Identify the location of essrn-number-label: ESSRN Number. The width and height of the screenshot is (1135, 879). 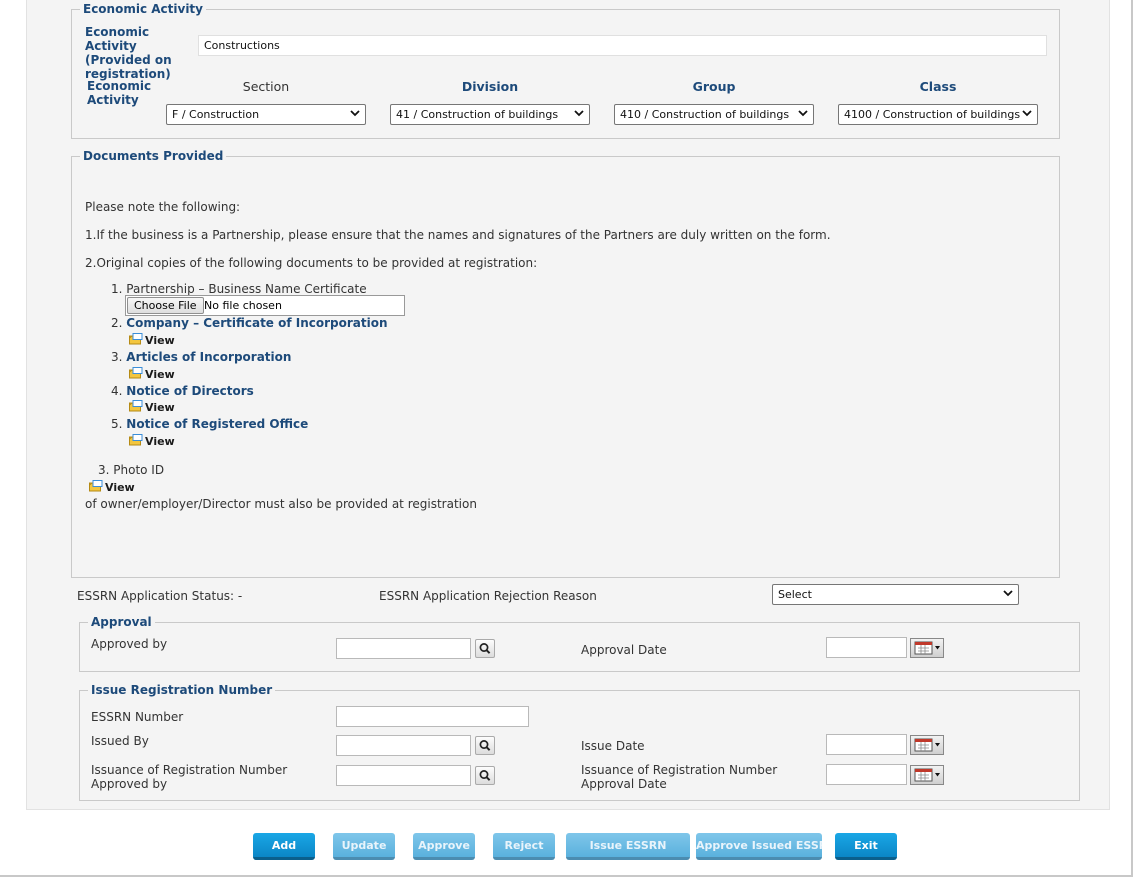
(137, 717).